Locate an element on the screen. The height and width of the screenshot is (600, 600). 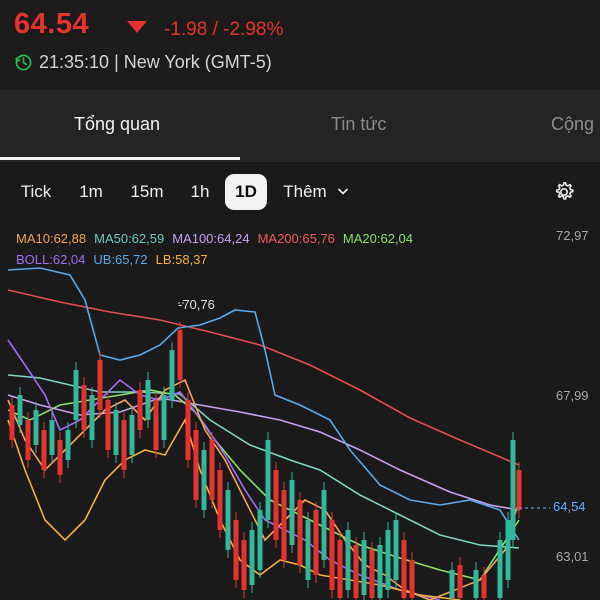
last-price-tag: 64,54 is located at coordinates (569, 506).